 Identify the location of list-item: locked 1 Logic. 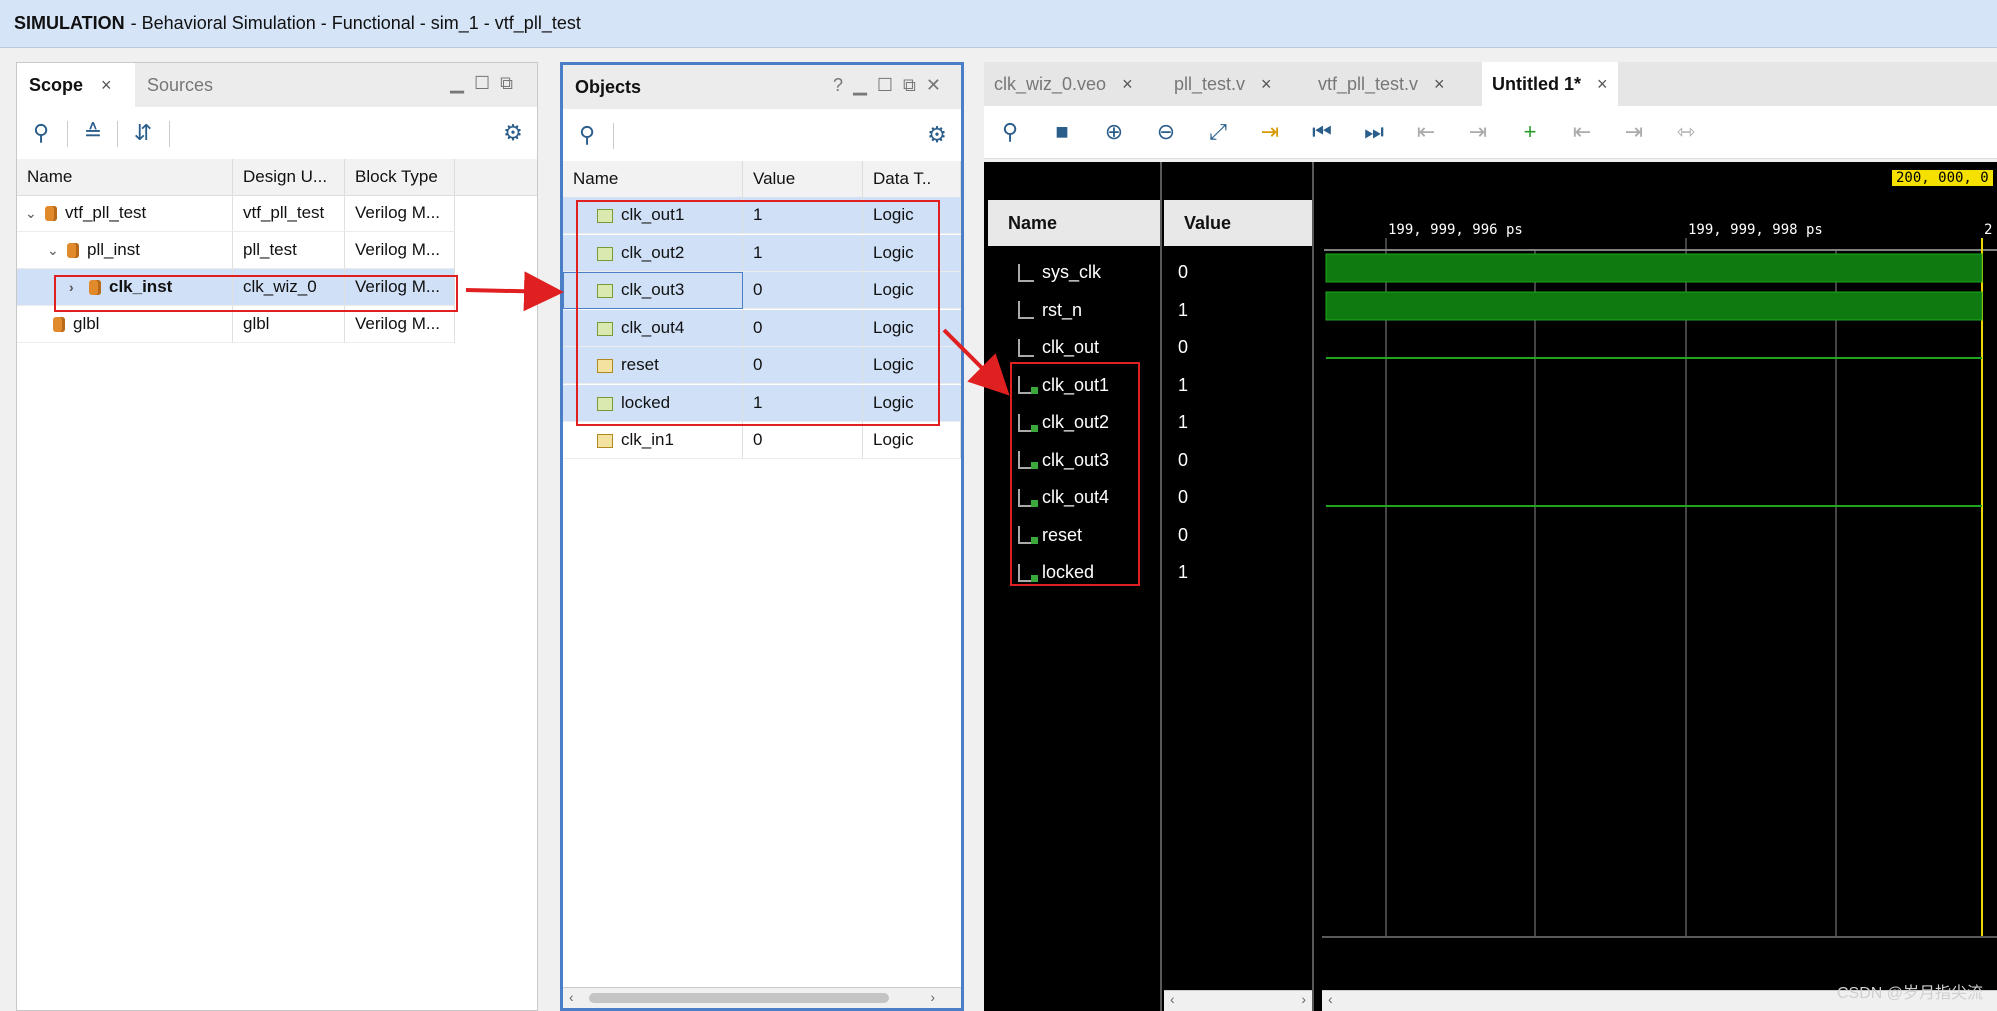
(762, 403).